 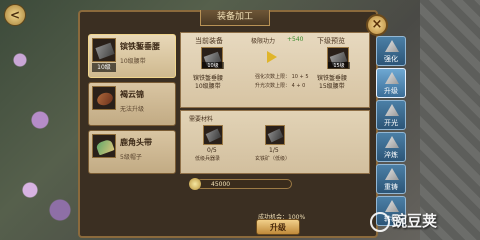 I want to click on list-item: 鹿角头带 5级帽子, so click(x=132, y=152).